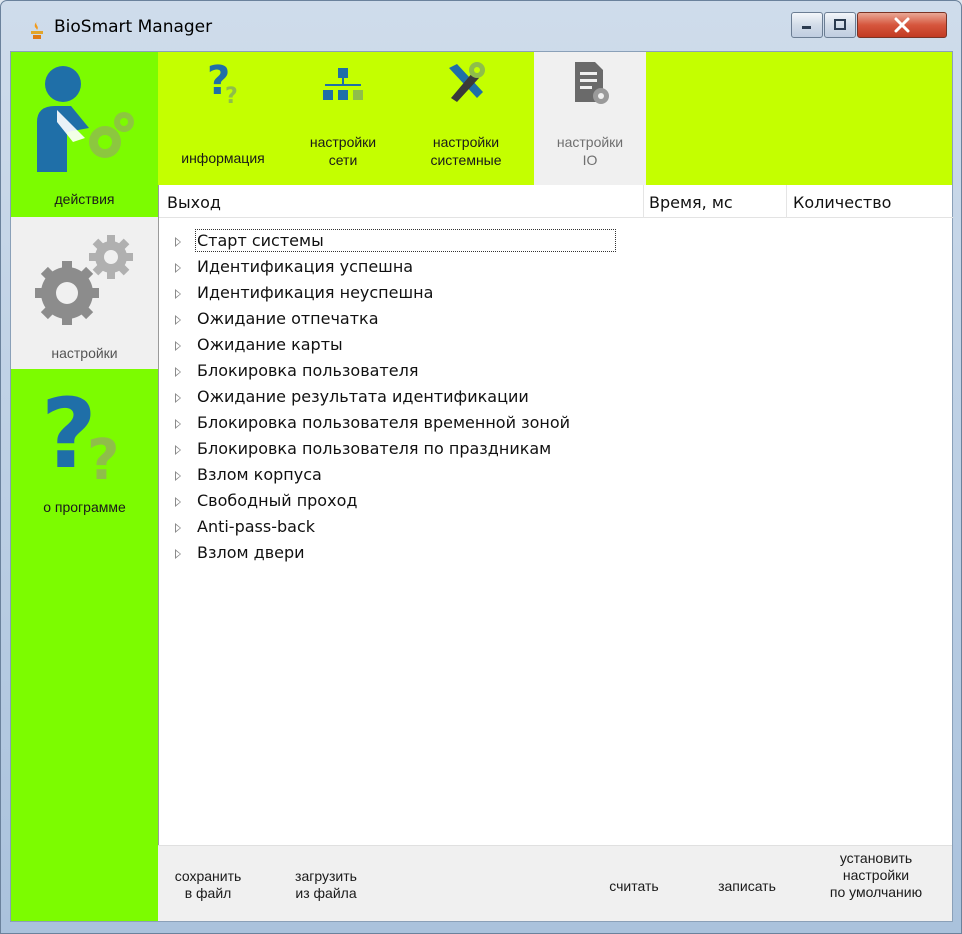  Describe the element at coordinates (208, 876) in the screenshot. I see `button-label: сохранить` at that location.